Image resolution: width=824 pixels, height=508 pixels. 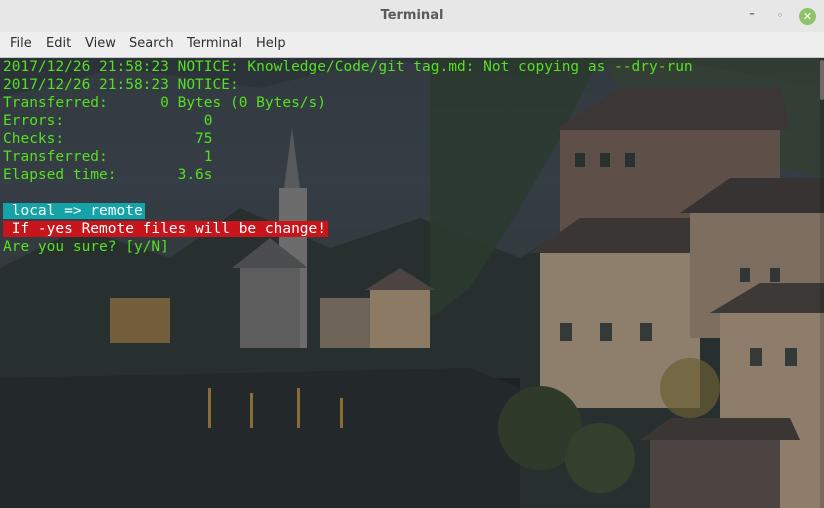 I want to click on output-line: Checks: 75, so click(x=108, y=139).